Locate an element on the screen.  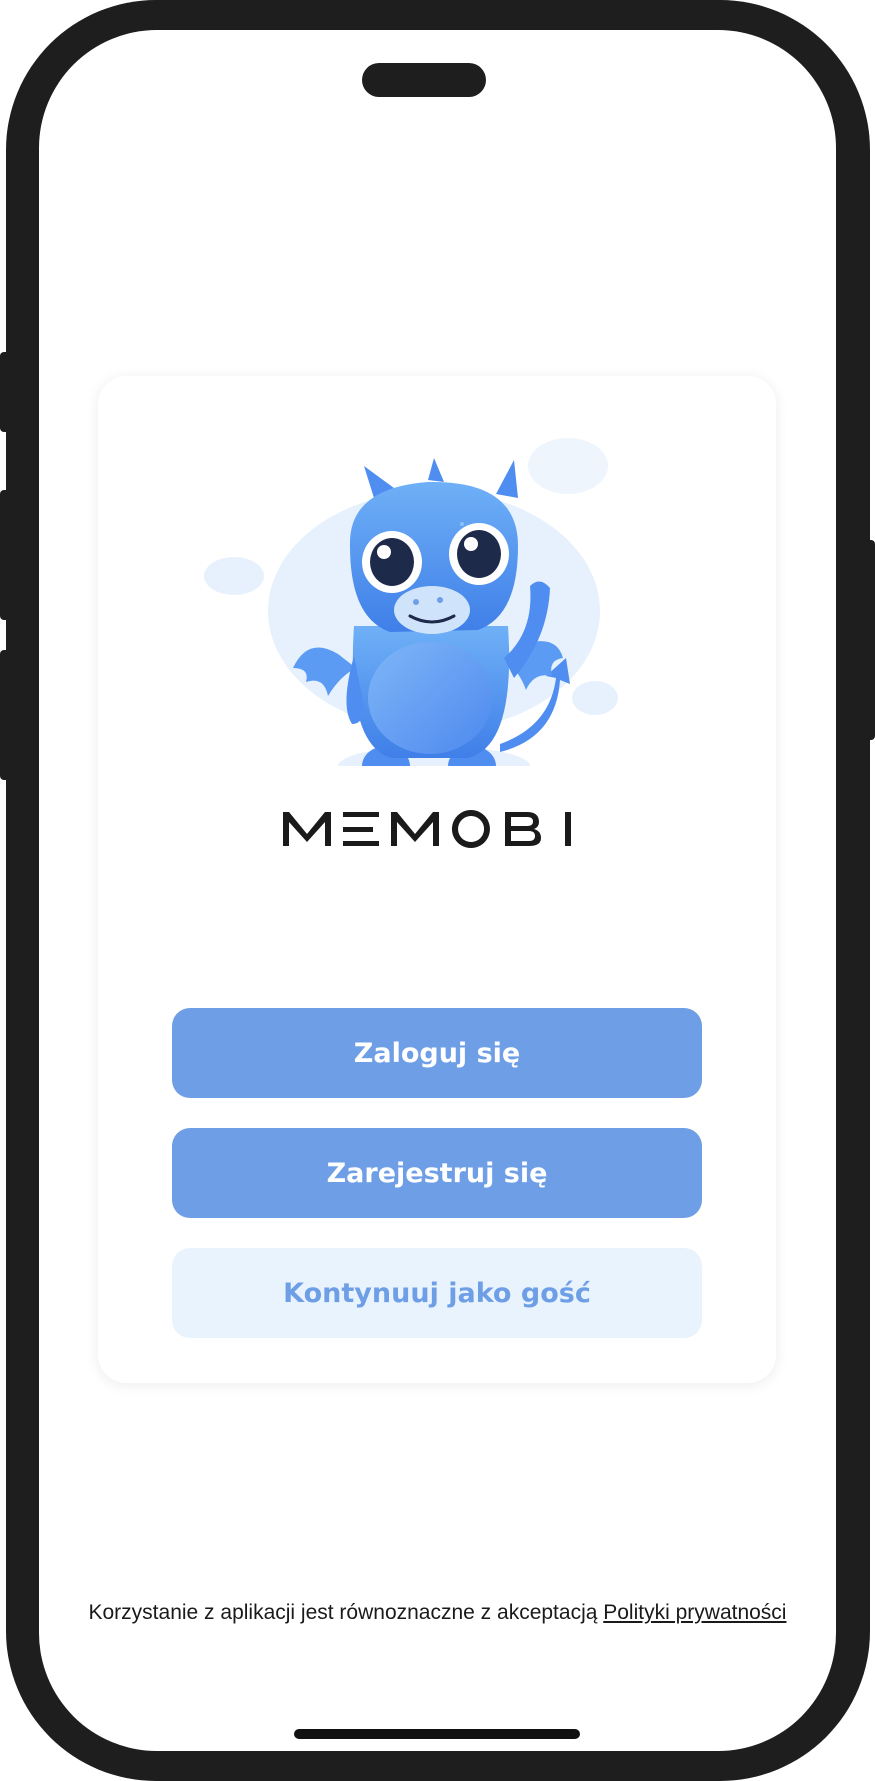
privacy-policy-link: Polityki prywatności is located at coordinates (694, 1612).